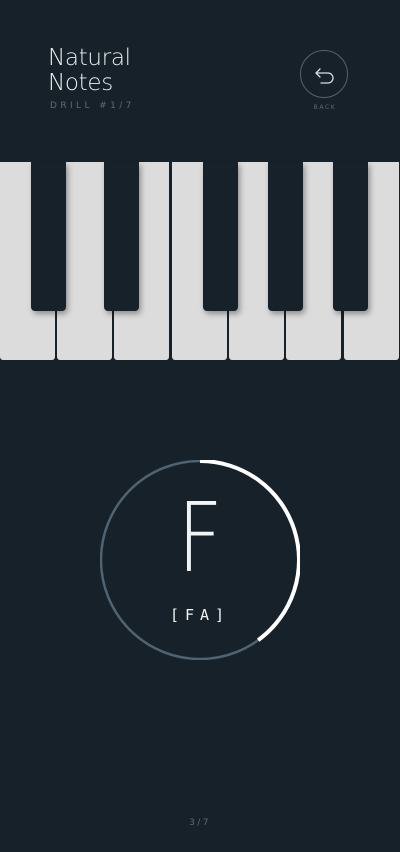  I want to click on black-key-c-sharp, so click(48, 236).